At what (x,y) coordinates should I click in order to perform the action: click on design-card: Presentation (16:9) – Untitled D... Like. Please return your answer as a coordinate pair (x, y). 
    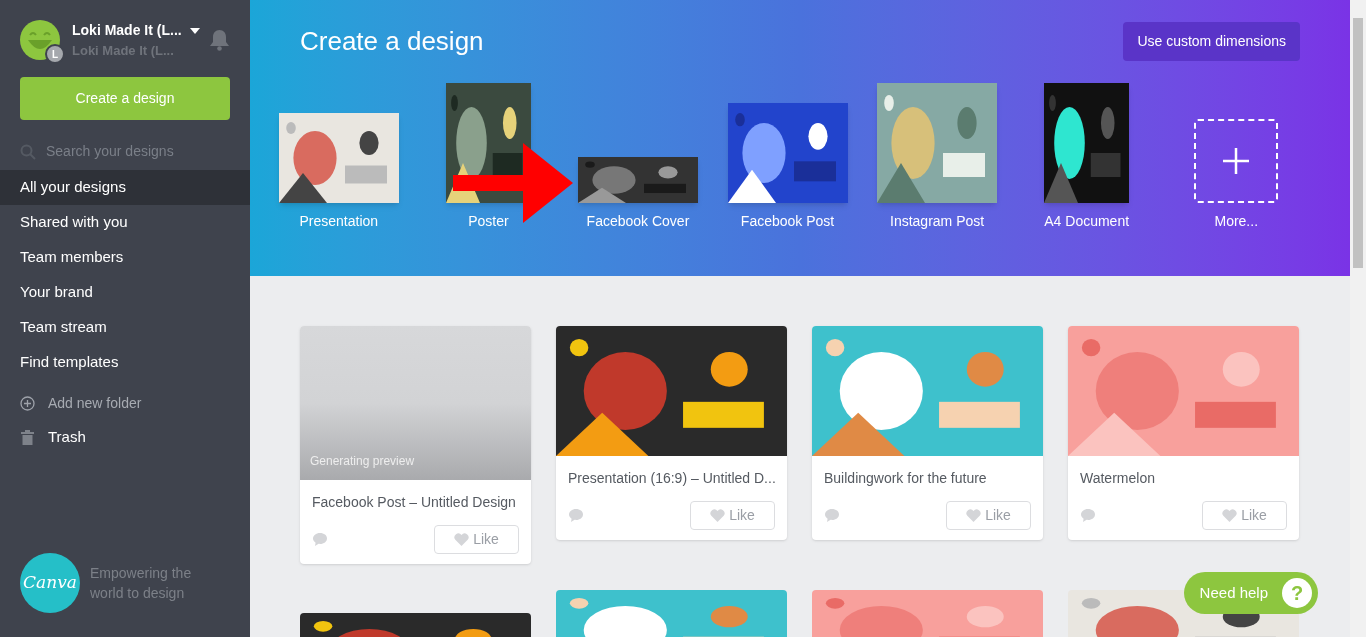
    Looking at the image, I should click on (671, 433).